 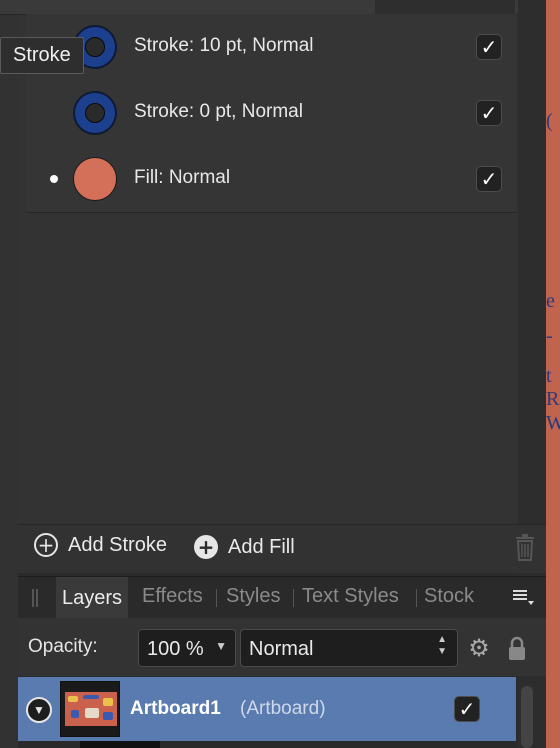 I want to click on blend-mode-select: Normal ▲ ▼, so click(x=349, y=648).